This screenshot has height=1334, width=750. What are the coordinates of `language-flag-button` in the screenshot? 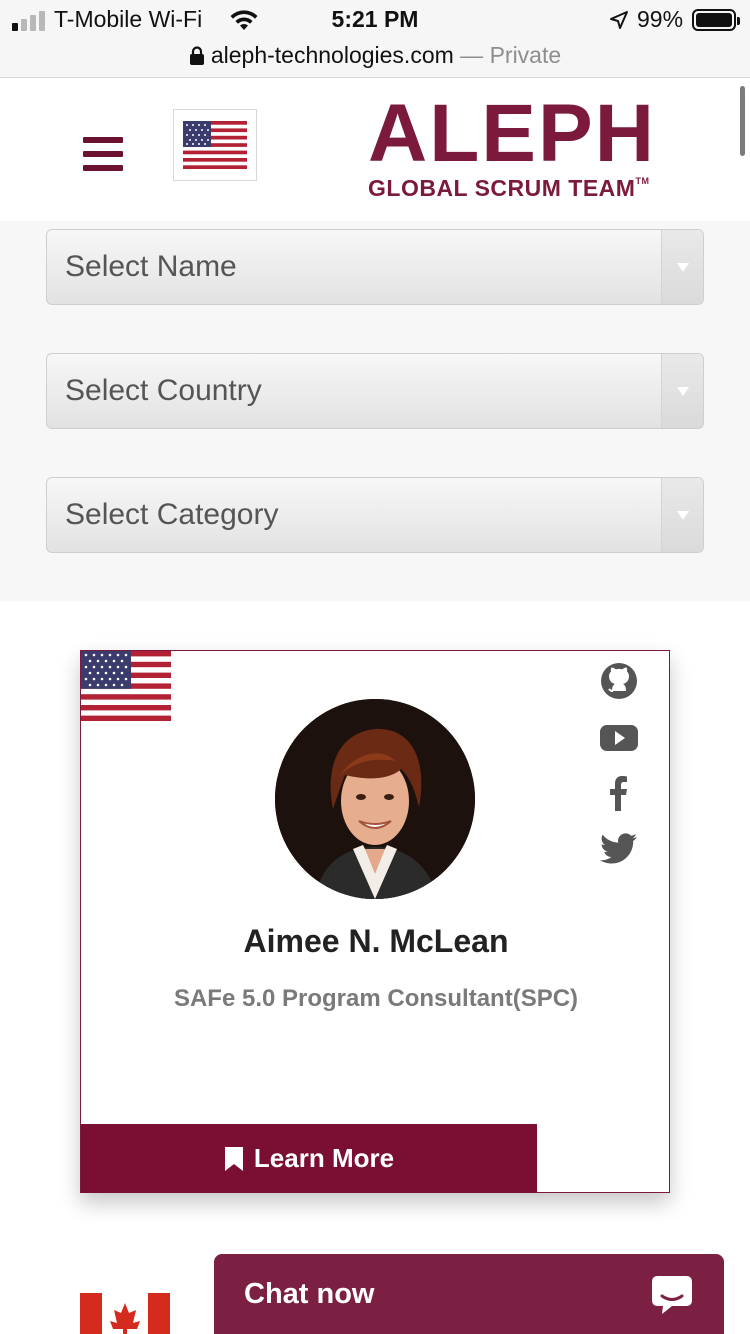 It's located at (215, 145).